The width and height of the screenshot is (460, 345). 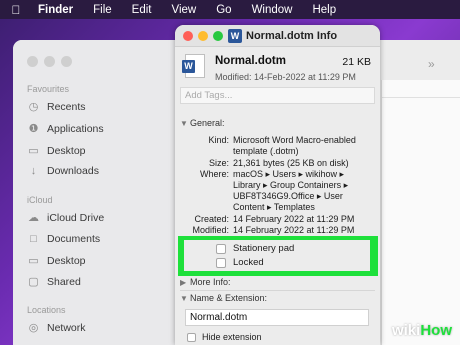 What do you see at coordinates (48, 89) in the screenshot?
I see `favourites-heading: Favourites` at bounding box center [48, 89].